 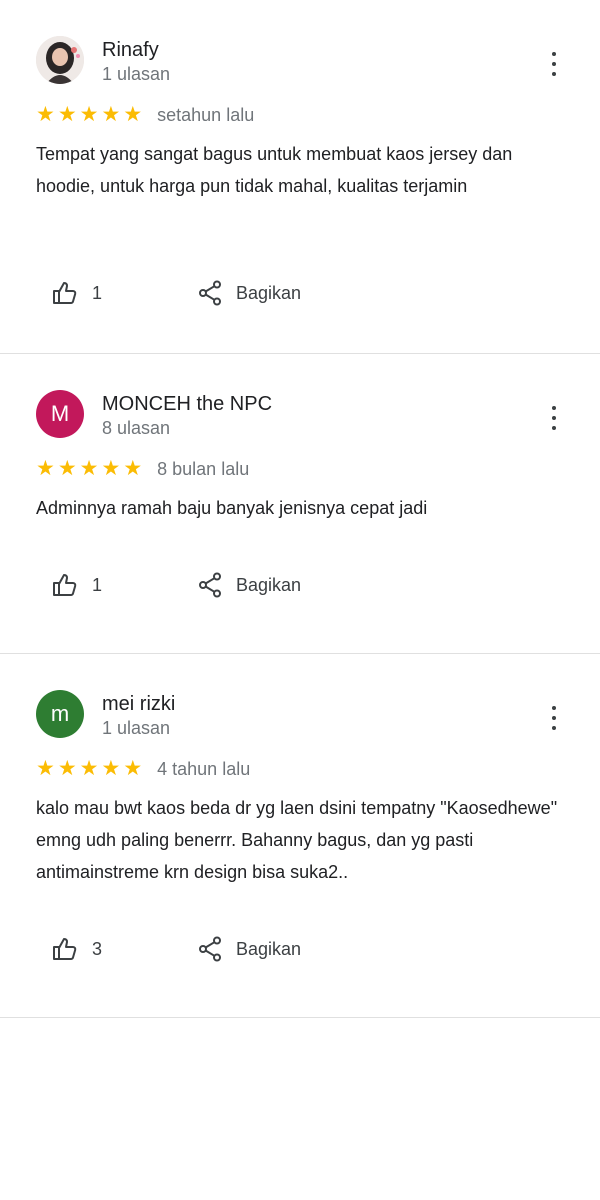 I want to click on avatar: m, so click(x=60, y=714).